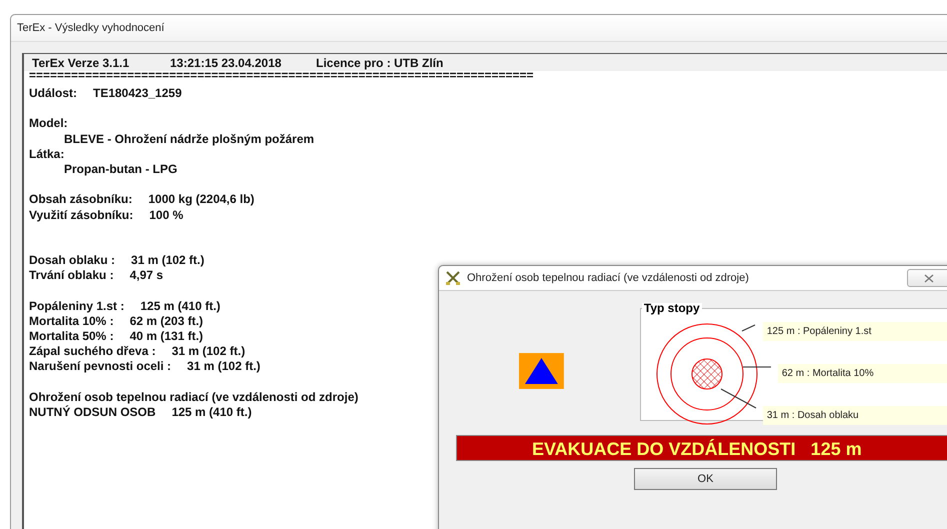  Describe the element at coordinates (226, 63) in the screenshot. I see `header-text: 13:21:15 23.04.2018` at that location.